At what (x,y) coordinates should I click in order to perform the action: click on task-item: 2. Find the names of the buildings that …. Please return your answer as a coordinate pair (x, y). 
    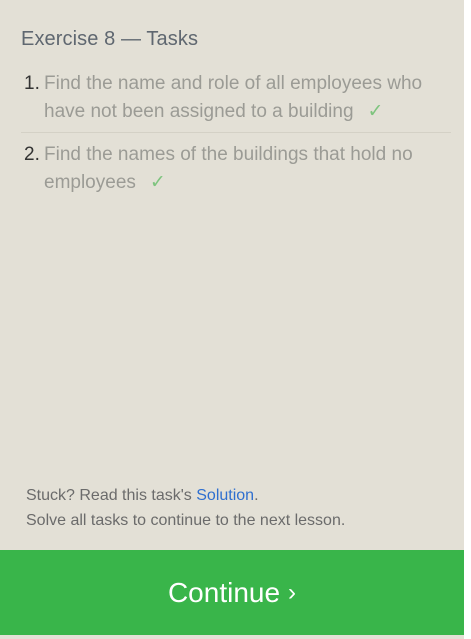
    Looking at the image, I should click on (236, 172).